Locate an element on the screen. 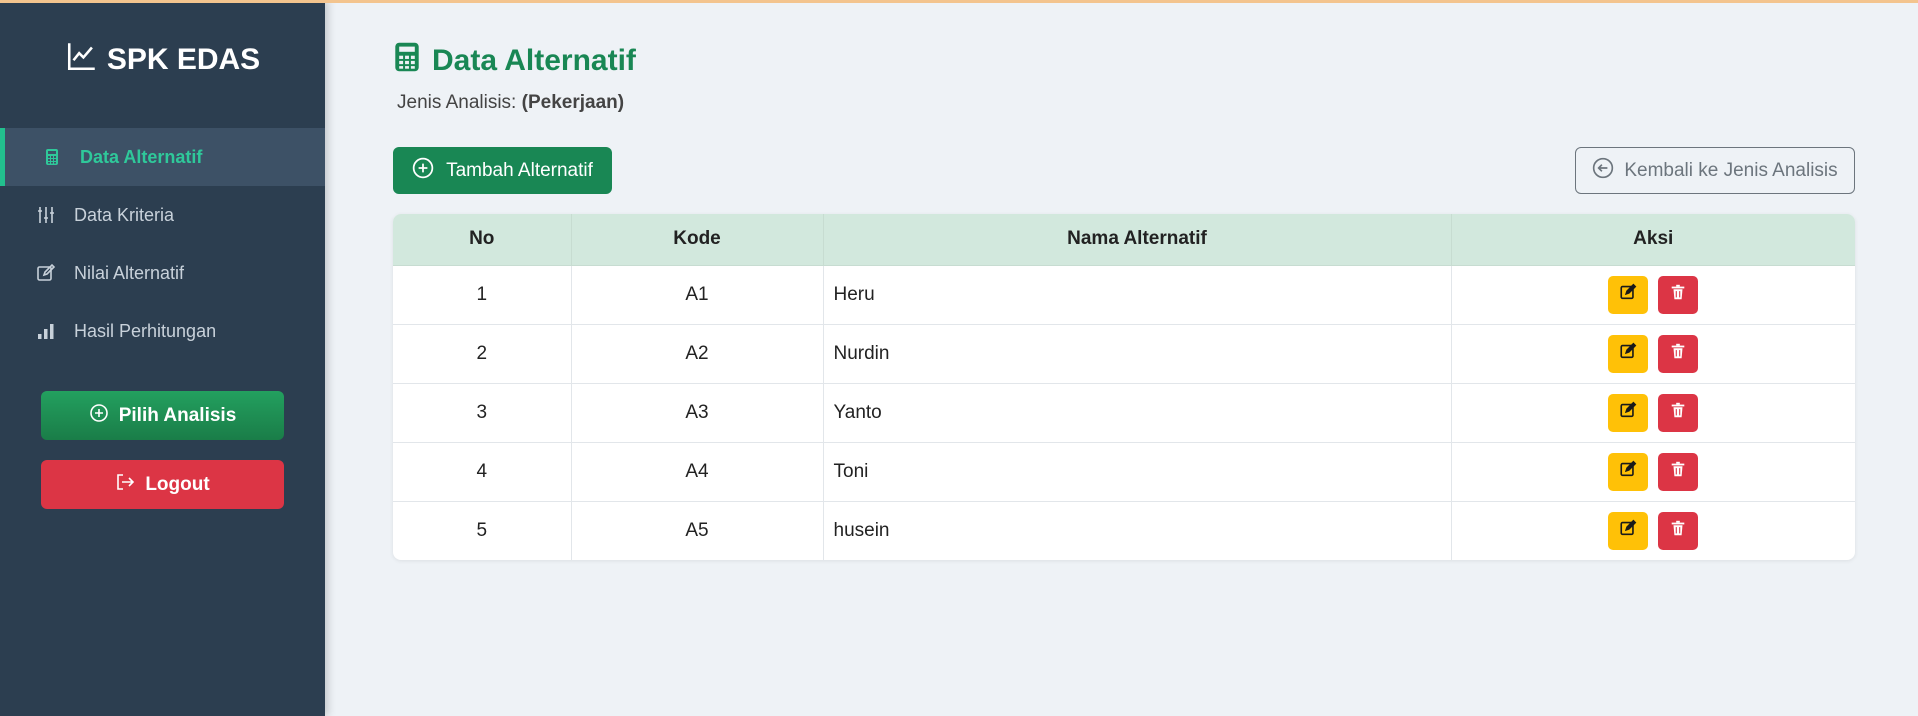 The width and height of the screenshot is (1918, 716). cell-nama: Toni is located at coordinates (1137, 471).